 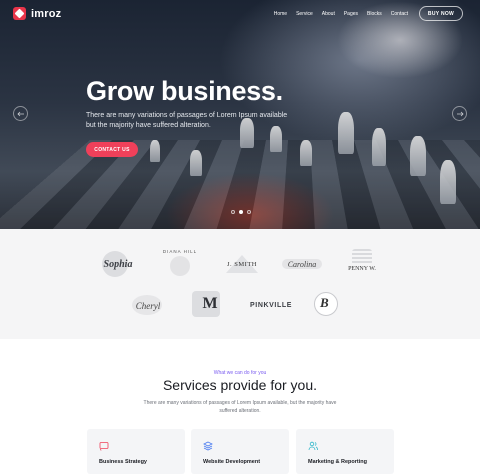 I want to click on slider-dot-active, so click(x=241, y=212).